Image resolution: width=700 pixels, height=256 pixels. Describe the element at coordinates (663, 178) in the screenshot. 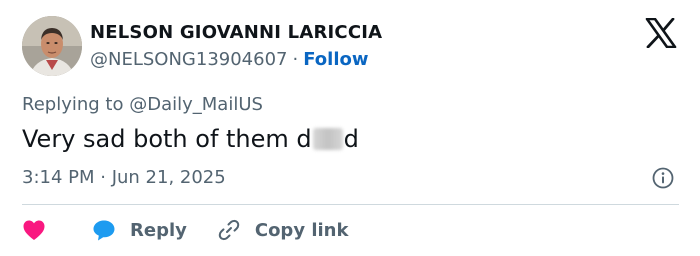

I see `info-icon` at that location.